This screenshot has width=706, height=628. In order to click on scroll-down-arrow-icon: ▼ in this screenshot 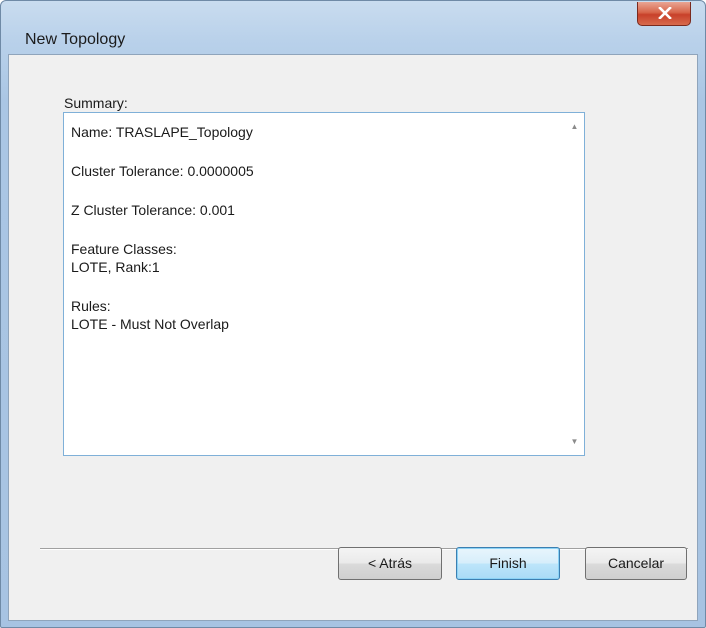, I will do `click(574, 441)`.